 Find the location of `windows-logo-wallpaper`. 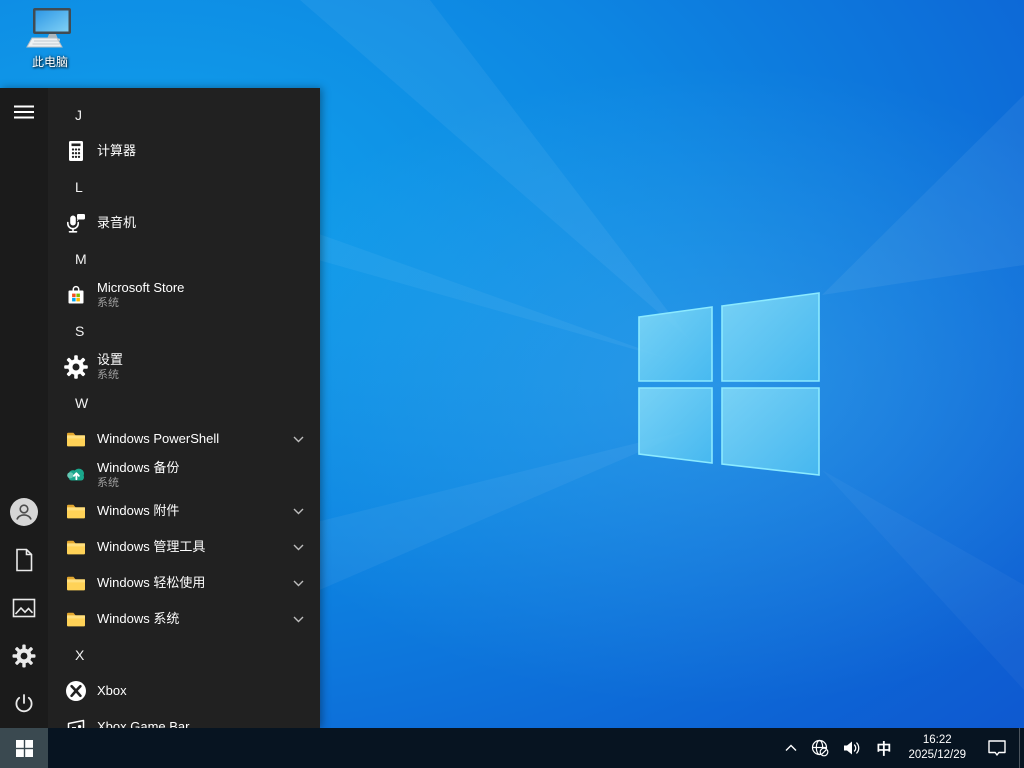

windows-logo-wallpaper is located at coordinates (729, 384).